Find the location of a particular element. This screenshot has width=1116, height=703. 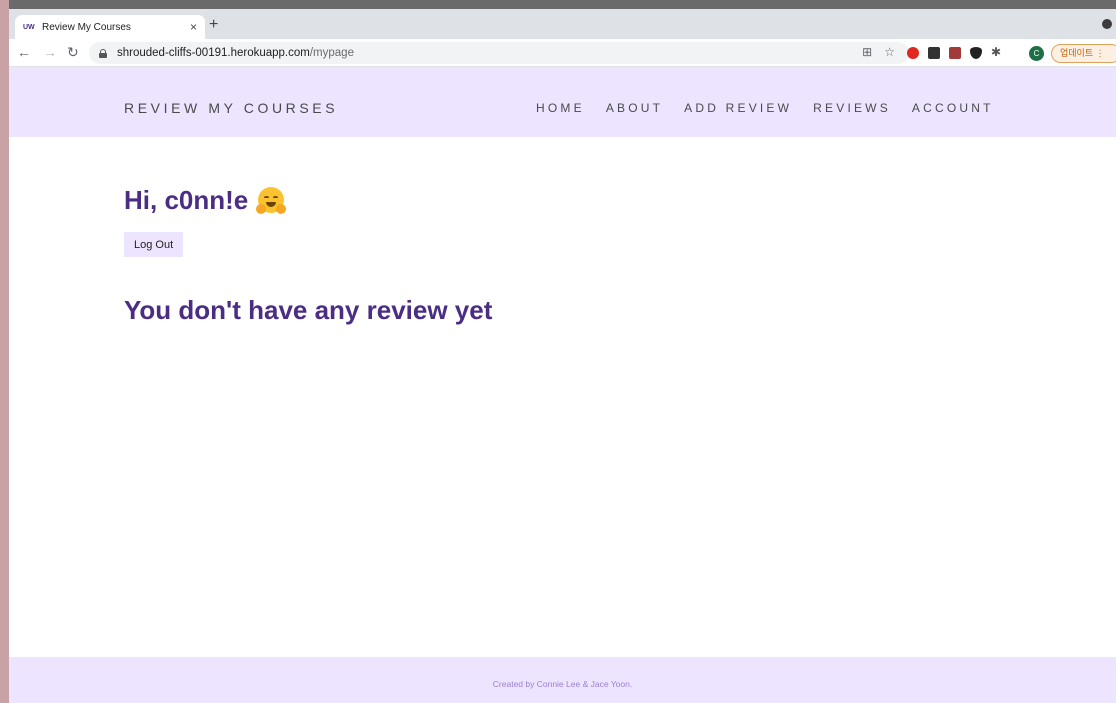

update-label: 업데이트 is located at coordinates (1077, 53).